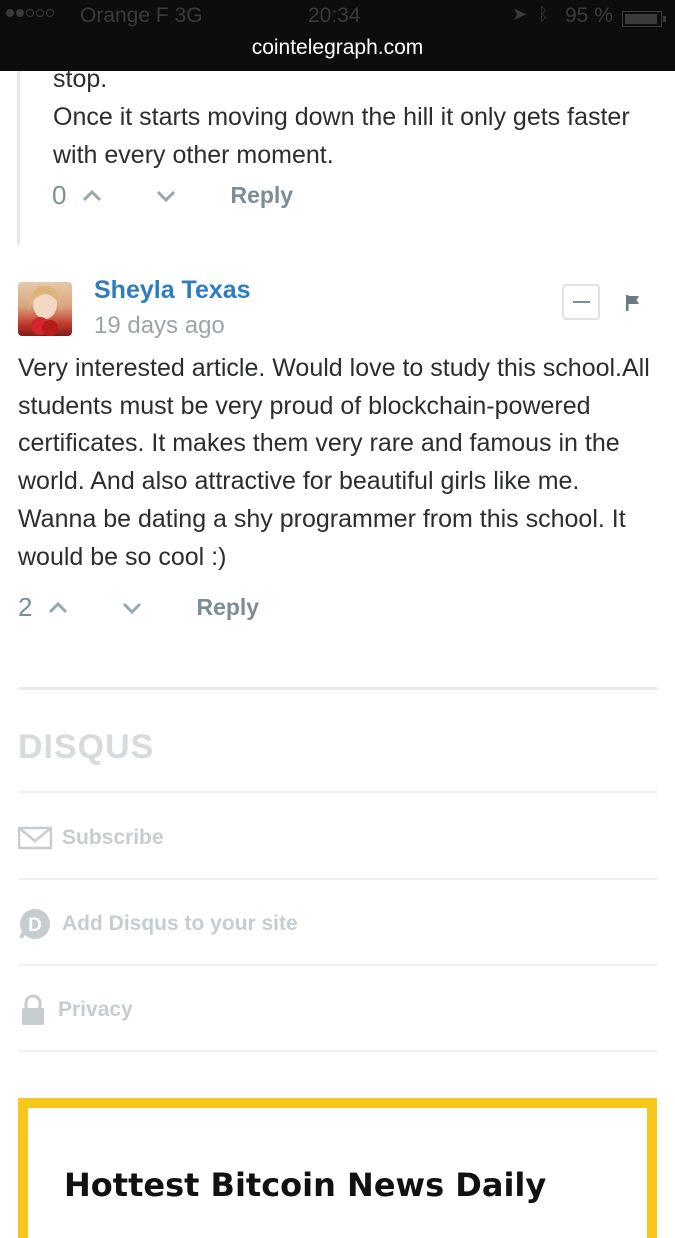 The width and height of the screenshot is (675, 1238). Describe the element at coordinates (543, 14) in the screenshot. I see `bluetooth-icon: ᛒ` at that location.